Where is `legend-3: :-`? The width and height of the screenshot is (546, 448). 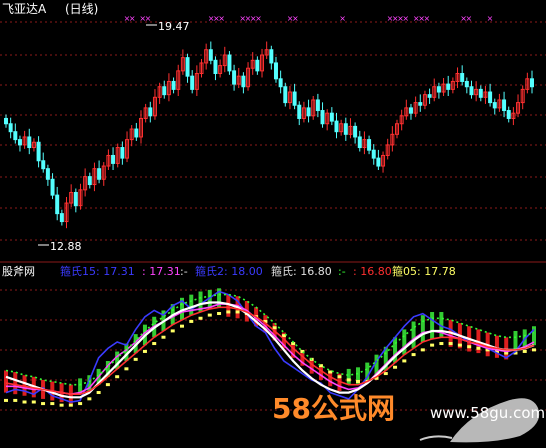 legend-3: :- is located at coordinates (184, 271).